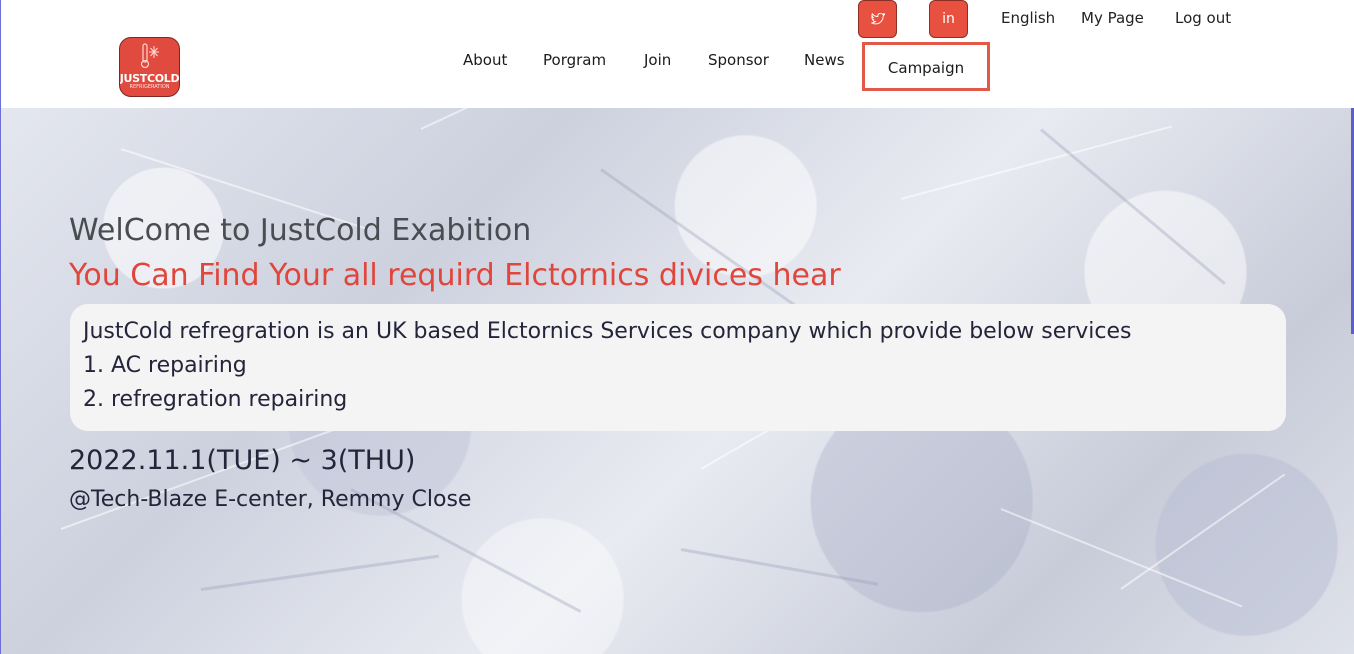 The height and width of the screenshot is (654, 1354). I want to click on logo-text: JUSTCOLD, so click(149, 78).